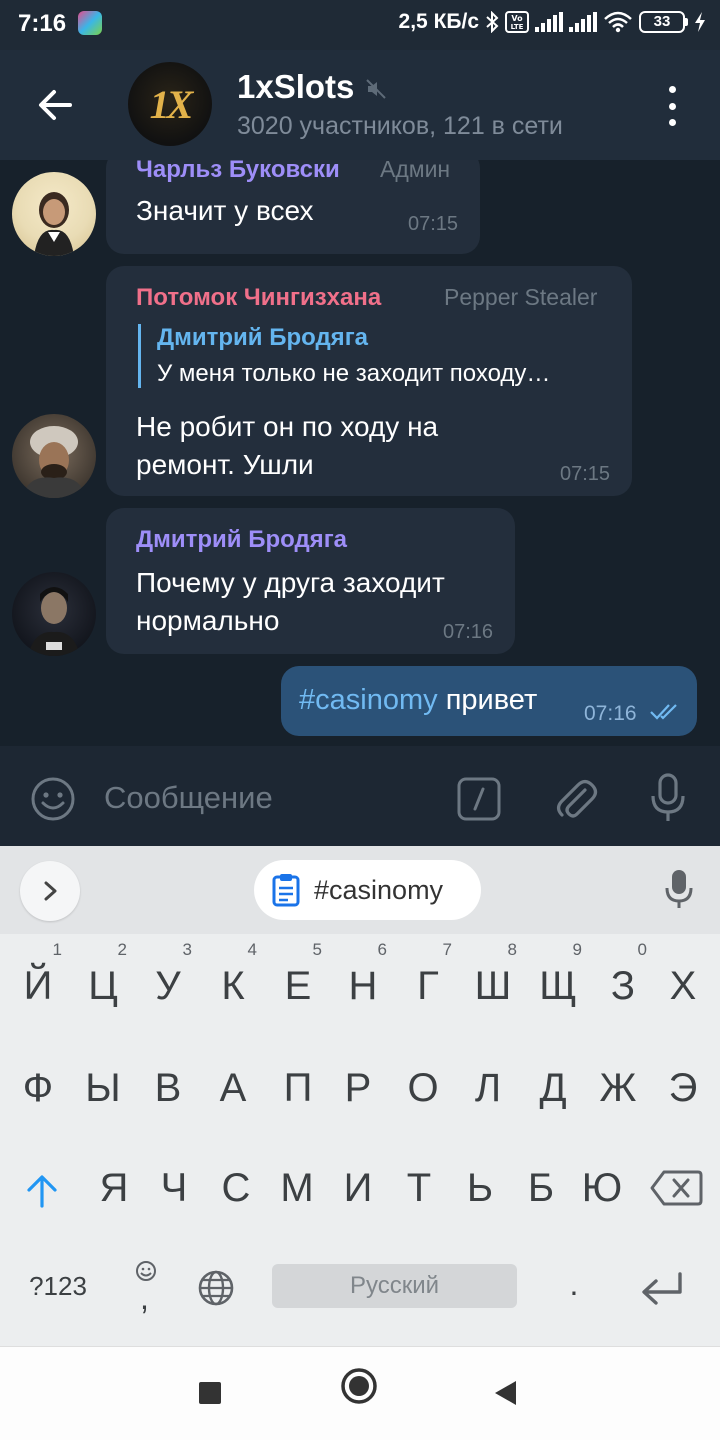 This screenshot has height=1440, width=720. What do you see at coordinates (58, 1286) in the screenshot?
I see `symbols-key: ?123` at bounding box center [58, 1286].